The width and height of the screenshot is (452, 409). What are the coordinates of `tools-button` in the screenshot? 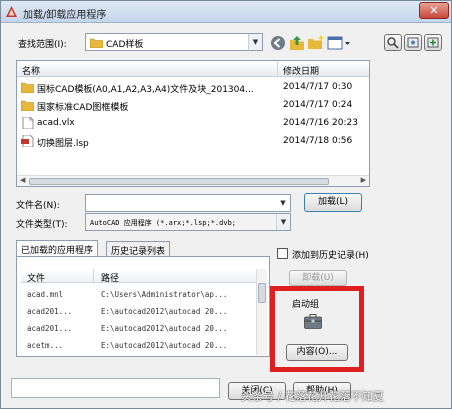 It's located at (413, 42).